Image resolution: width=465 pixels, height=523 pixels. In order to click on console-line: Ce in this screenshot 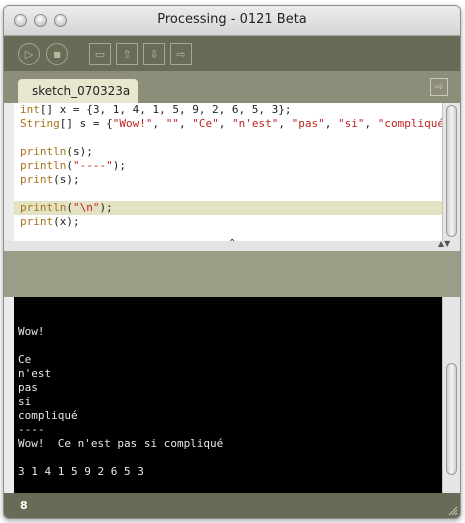, I will do `click(25, 359)`.